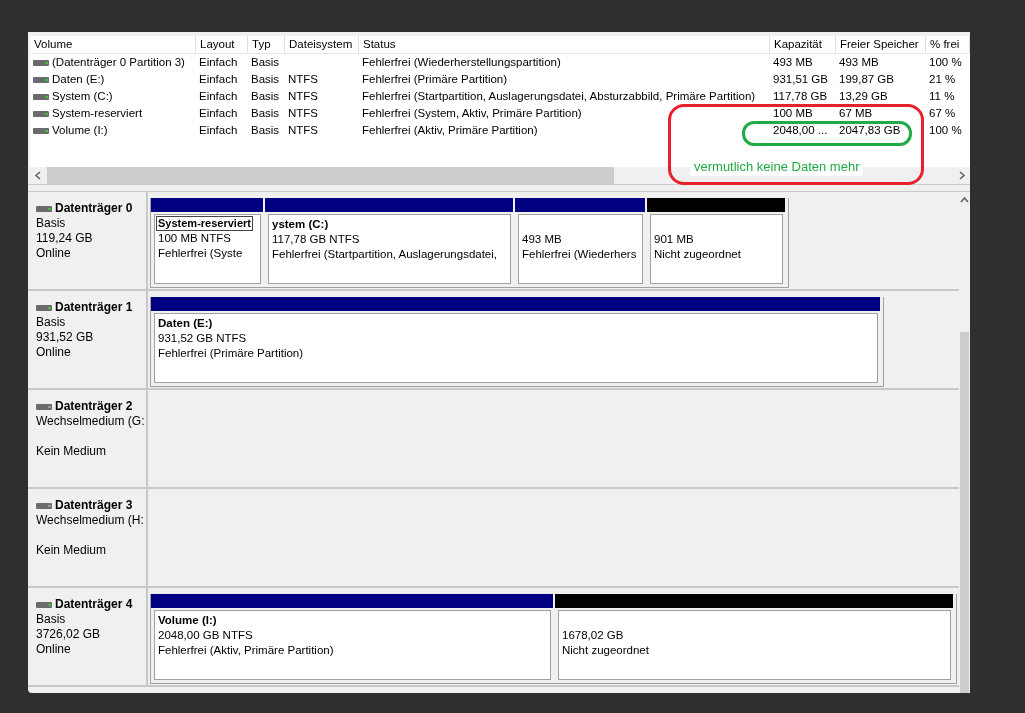 This screenshot has height=713, width=1025. I want to click on partition-title: System-reserviert, so click(204, 223).